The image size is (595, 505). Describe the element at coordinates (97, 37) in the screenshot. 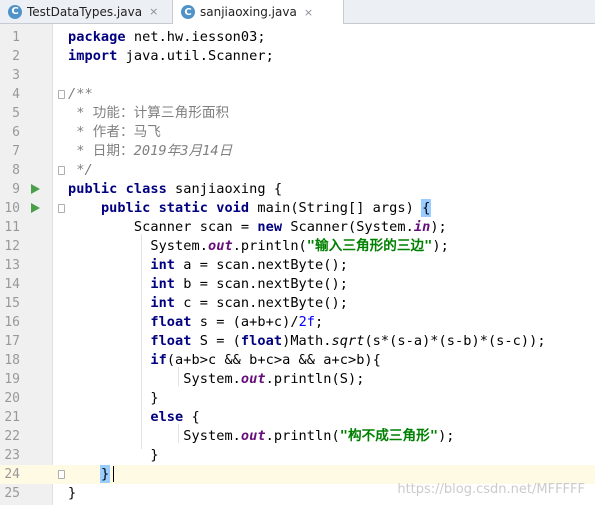

I see `code-token: package` at that location.